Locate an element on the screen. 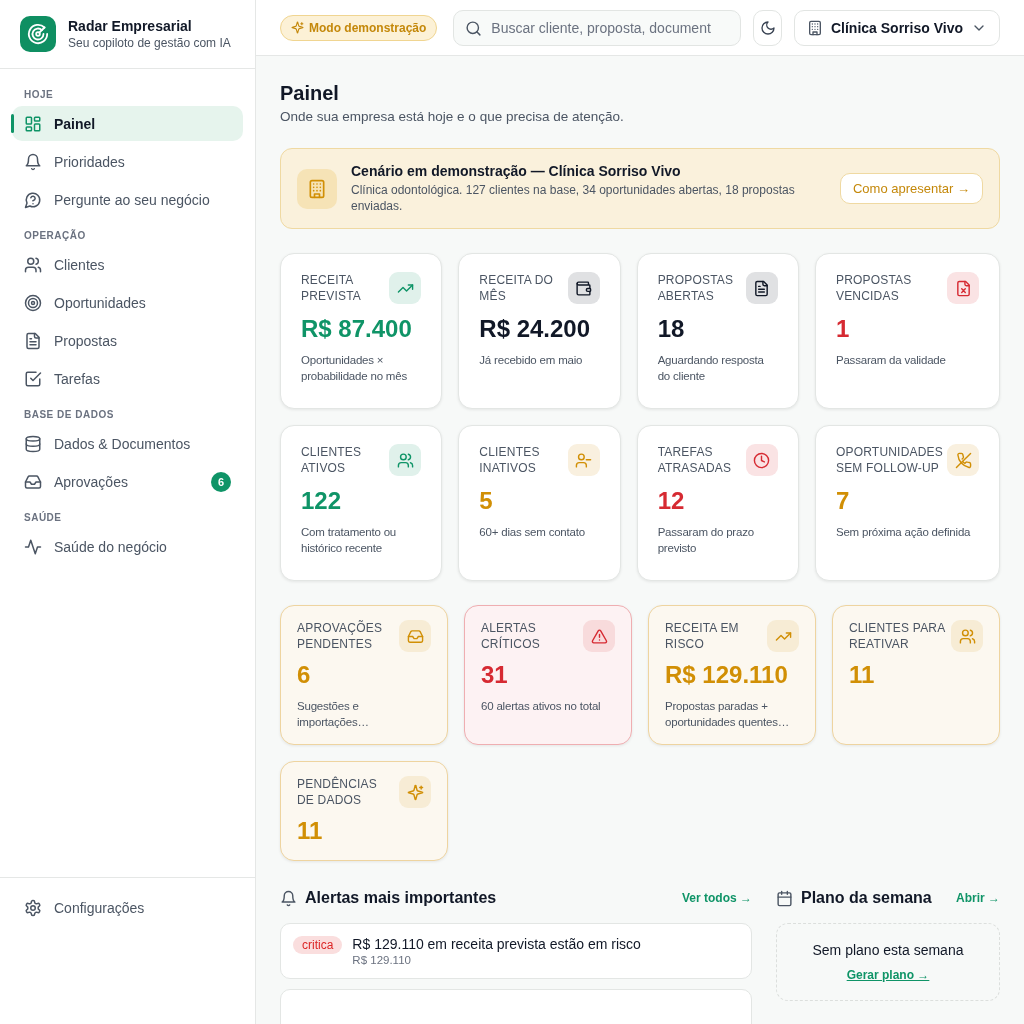 The height and width of the screenshot is (1024, 1024). section-label: SAÚDE is located at coordinates (43, 517).